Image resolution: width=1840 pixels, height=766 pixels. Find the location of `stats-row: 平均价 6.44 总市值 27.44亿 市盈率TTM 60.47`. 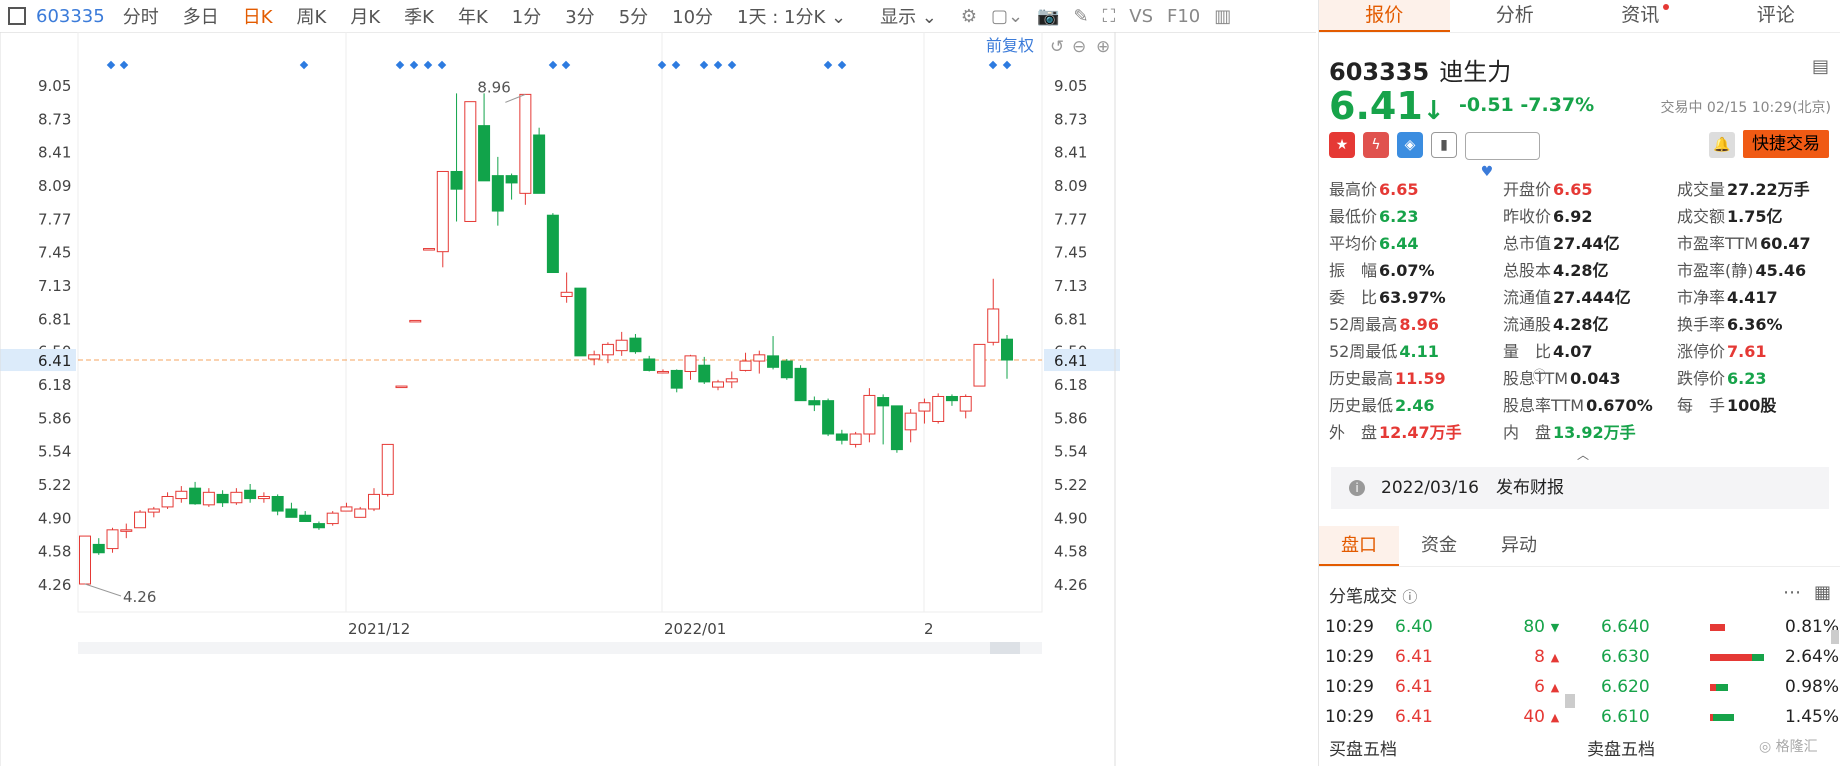

stats-row: 平均价 6.44 总市值 27.44亿 市盈率TTM 60.47 is located at coordinates (1584, 243).